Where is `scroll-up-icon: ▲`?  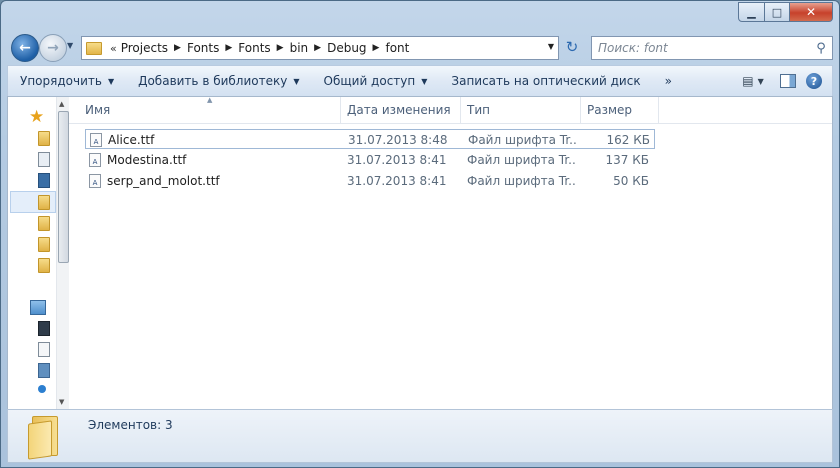 scroll-up-icon: ▲ is located at coordinates (61, 104).